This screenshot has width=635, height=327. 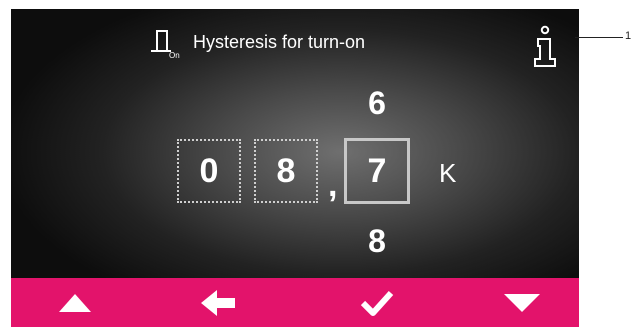 I want to click on annotation-leader-line, so click(x=599, y=37).